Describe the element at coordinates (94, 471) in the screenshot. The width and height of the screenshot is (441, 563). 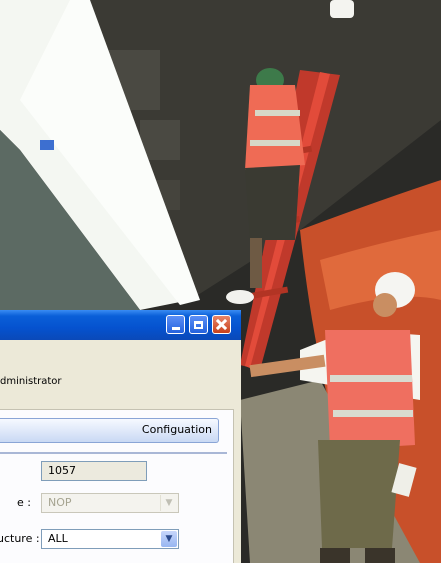
I see `id-field: 1057` at that location.